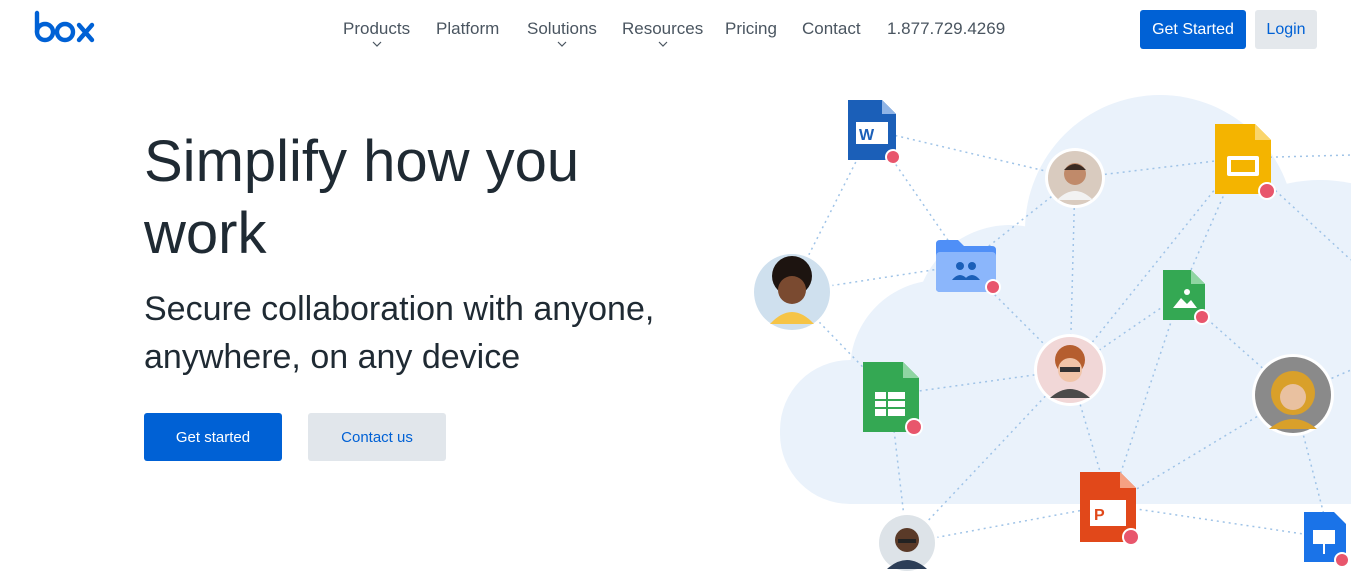 The width and height of the screenshot is (1351, 576). I want to click on get-started-button: Get Started, so click(1193, 29).